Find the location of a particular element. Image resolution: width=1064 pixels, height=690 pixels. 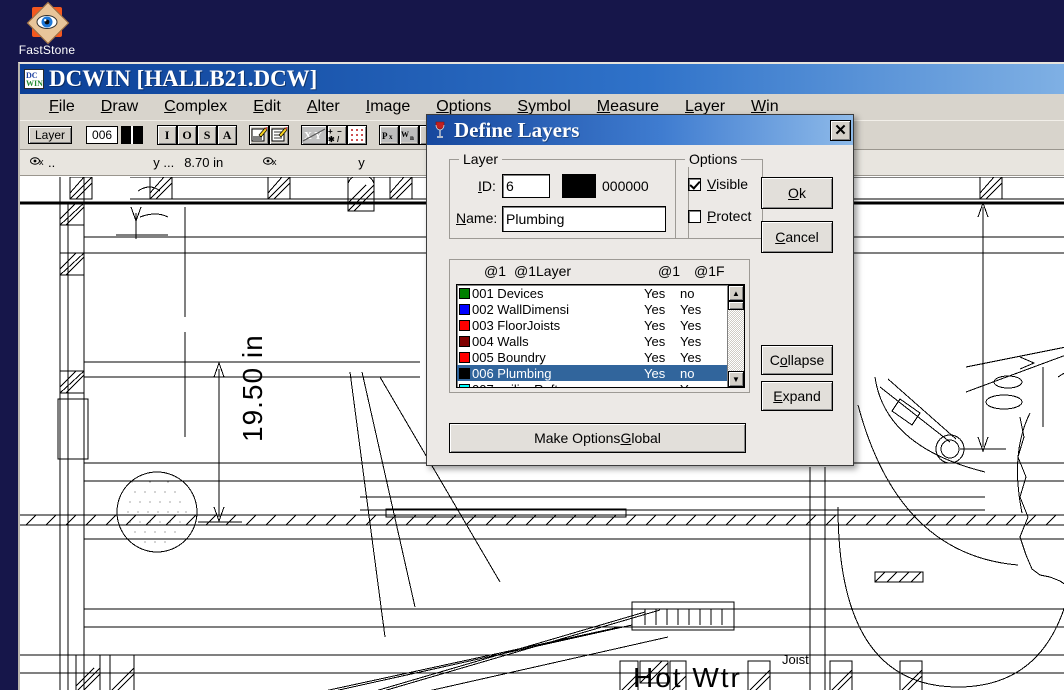

cad-dimension-label: 19.50 in is located at coordinates (252, 388).